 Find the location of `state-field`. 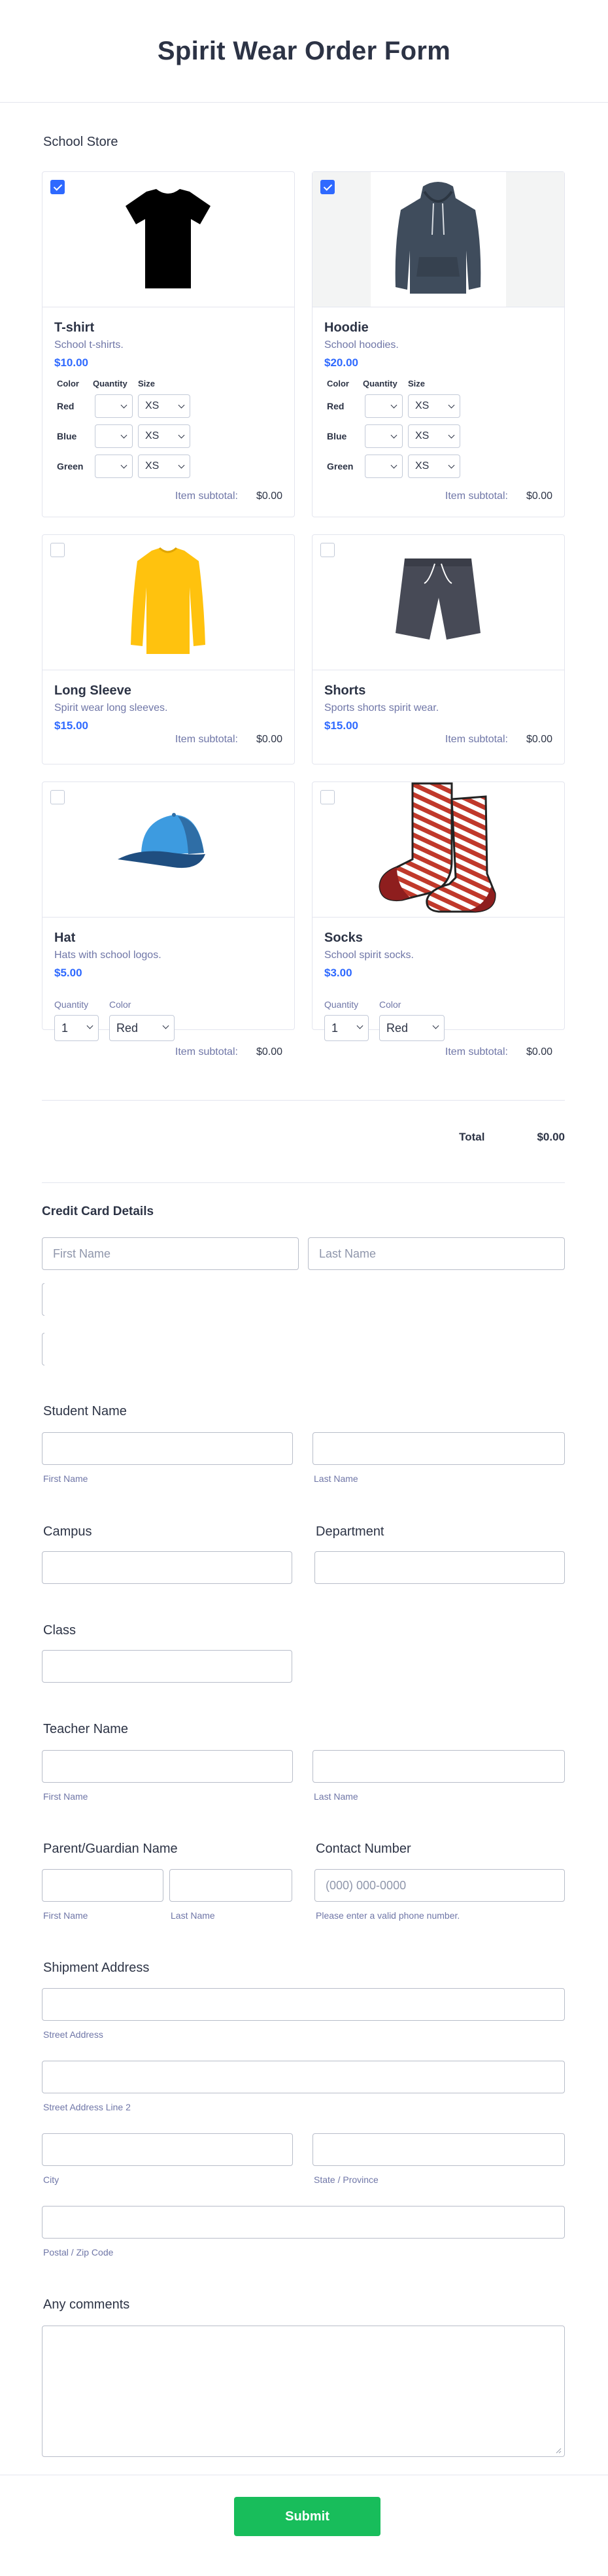

state-field is located at coordinates (439, 2150).